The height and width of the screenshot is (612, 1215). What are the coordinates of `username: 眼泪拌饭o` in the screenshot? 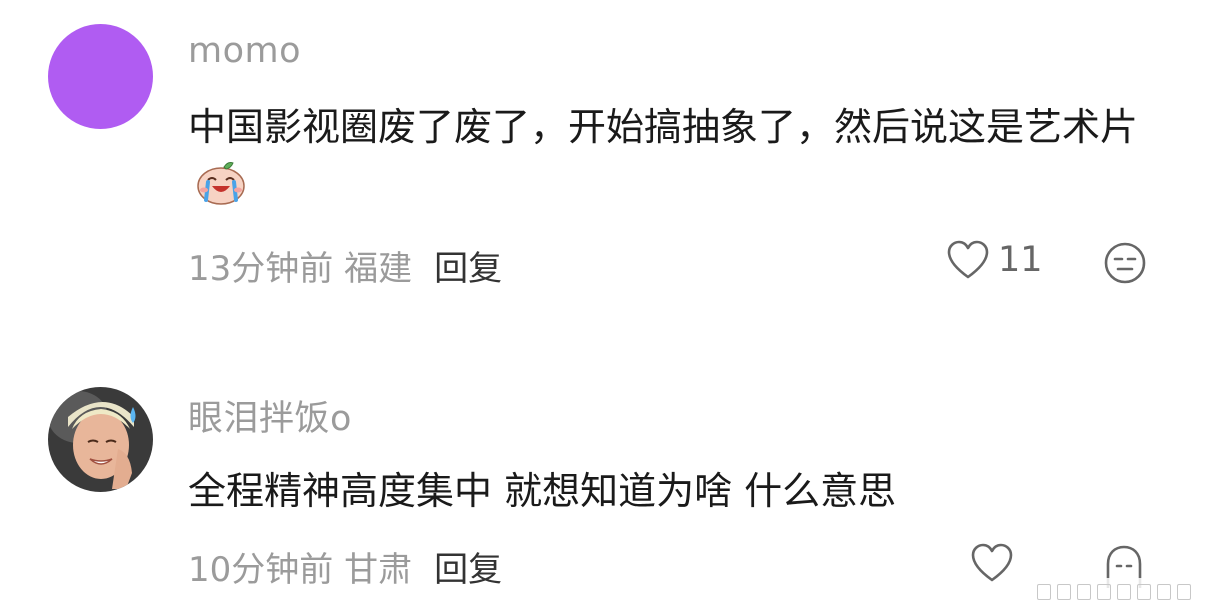 It's located at (270, 415).